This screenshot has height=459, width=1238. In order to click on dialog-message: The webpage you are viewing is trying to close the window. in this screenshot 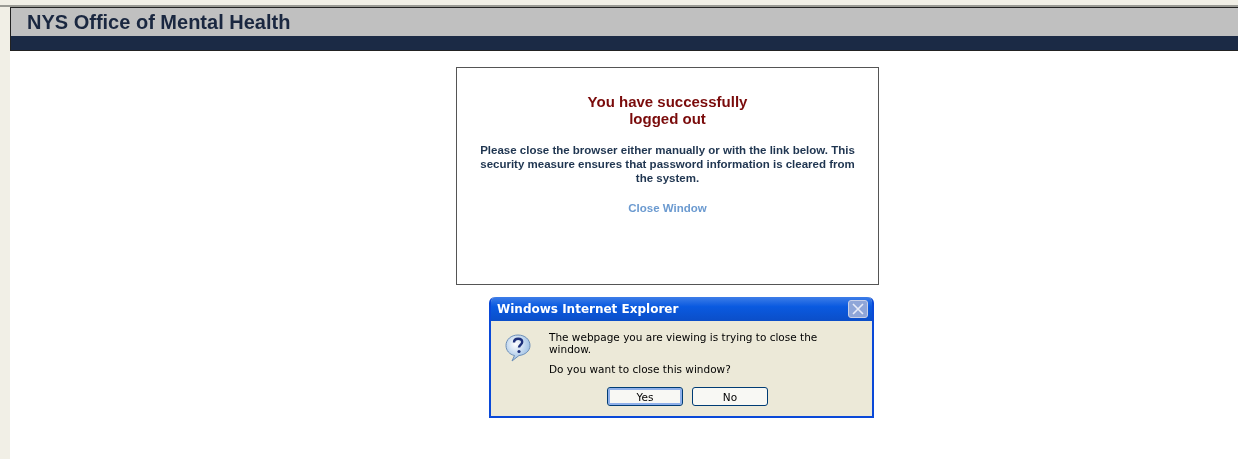, I will do `click(684, 343)`.